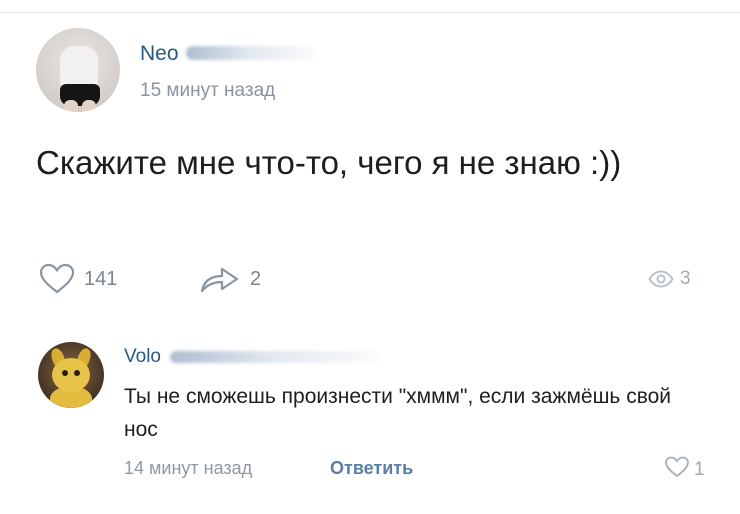 Image resolution: width=740 pixels, height=514 pixels. What do you see at coordinates (101, 278) in the screenshot?
I see `like-count: 141` at bounding box center [101, 278].